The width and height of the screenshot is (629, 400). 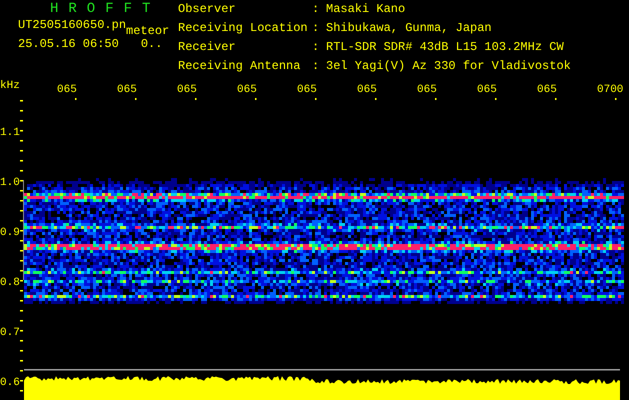 What do you see at coordinates (10, 233) in the screenshot?
I see `frequency-label: 0.9` at bounding box center [10, 233].